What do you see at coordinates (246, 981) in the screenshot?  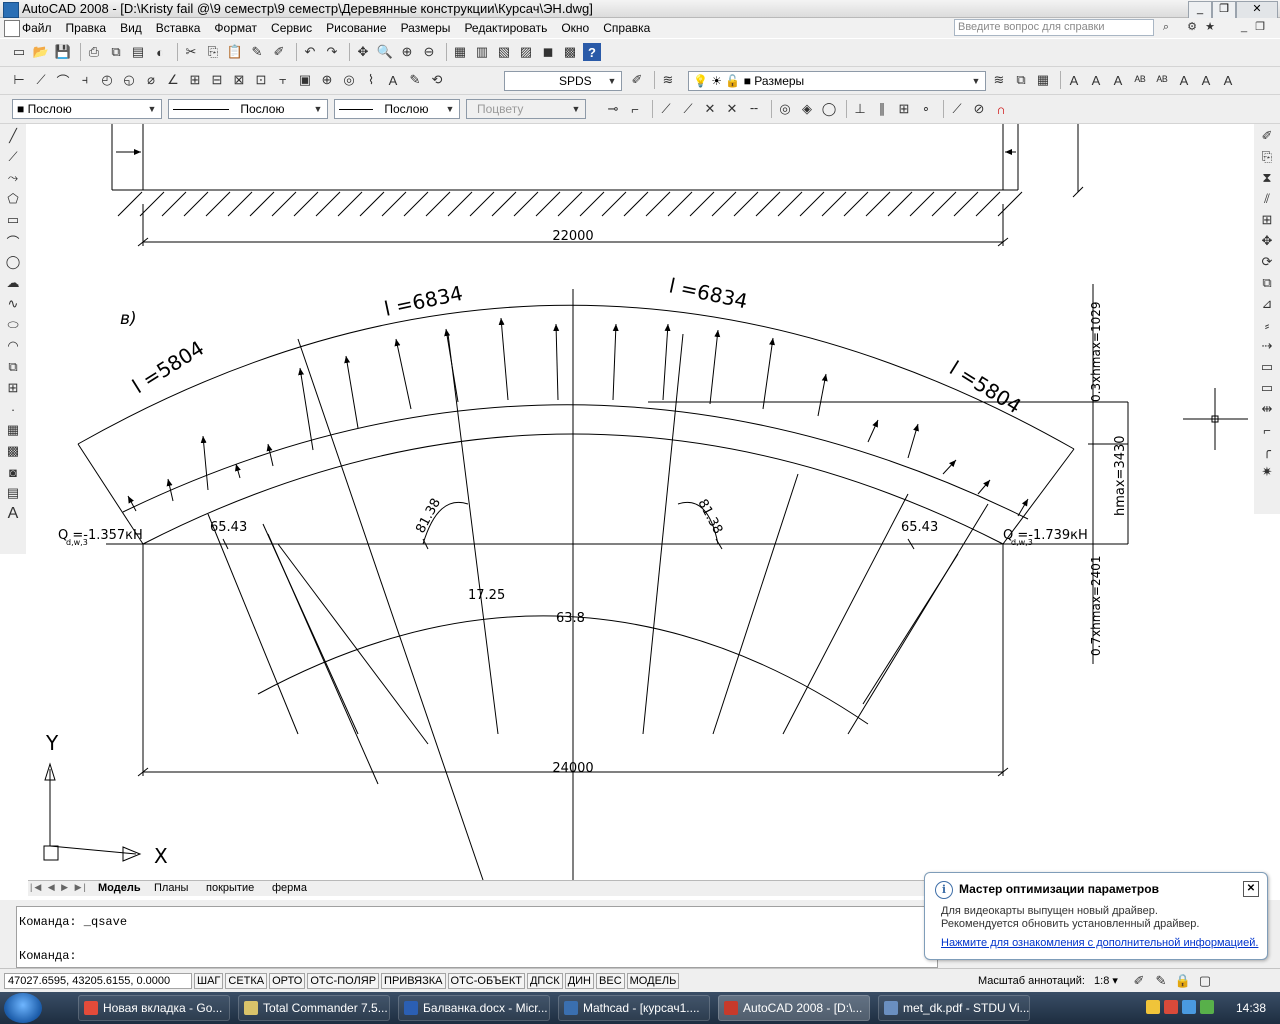 I see `toggle-grid: СЕТКА` at bounding box center [246, 981].